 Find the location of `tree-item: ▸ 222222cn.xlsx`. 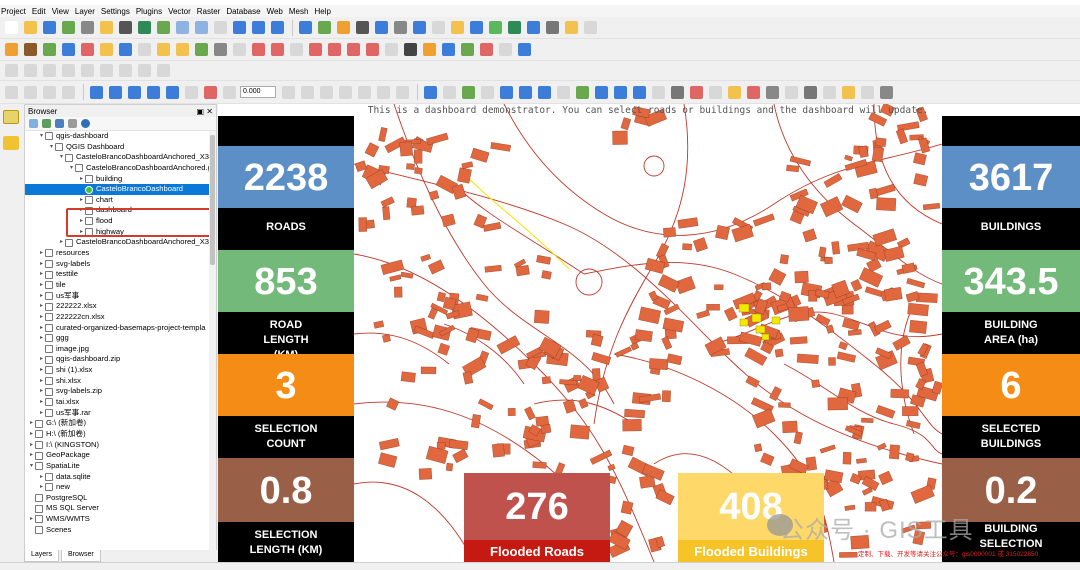

tree-item: ▸ 222222cn.xlsx is located at coordinates (120, 317).